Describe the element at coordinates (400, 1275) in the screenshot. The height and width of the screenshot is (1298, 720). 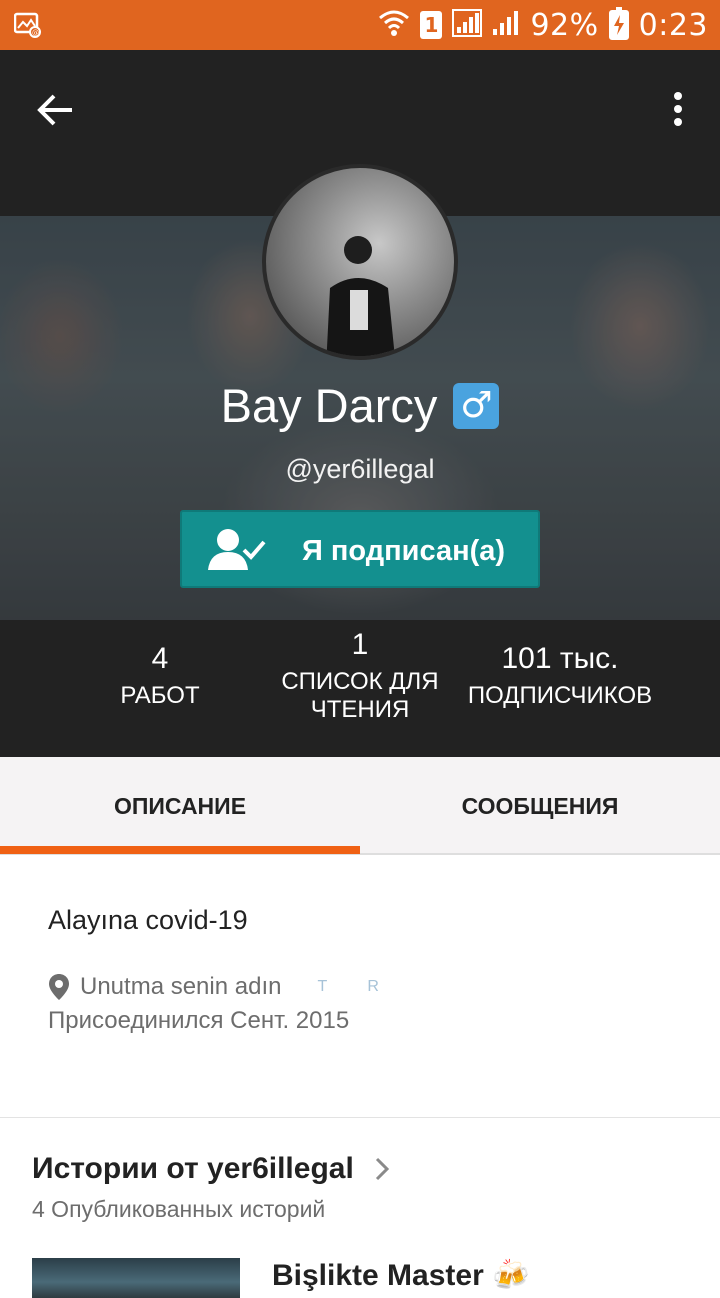
I see `story-title: Bişlikte Master 🍻` at that location.